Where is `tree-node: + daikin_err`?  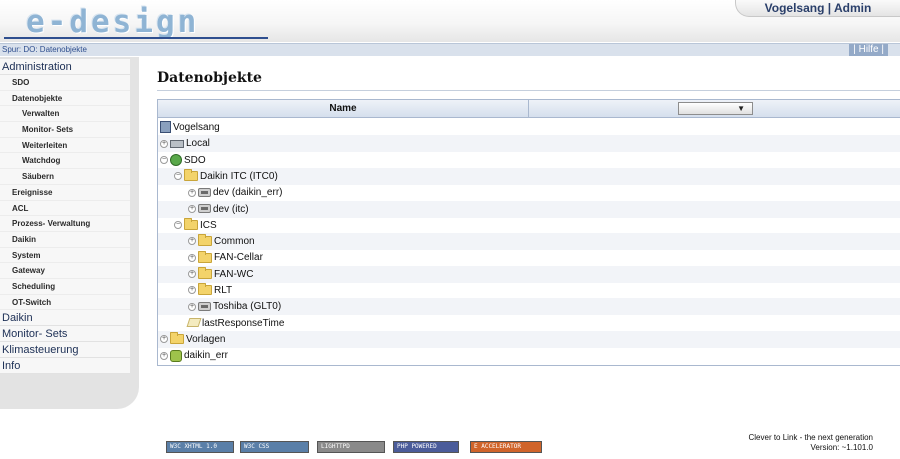 tree-node: + daikin_err is located at coordinates (194, 355).